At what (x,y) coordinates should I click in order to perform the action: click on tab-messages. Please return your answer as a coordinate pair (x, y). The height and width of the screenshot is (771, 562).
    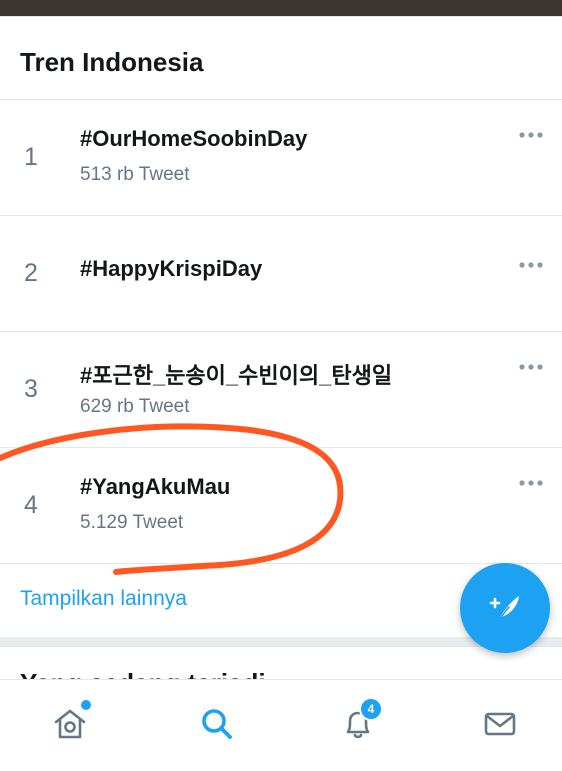
    Looking at the image, I should click on (496, 725).